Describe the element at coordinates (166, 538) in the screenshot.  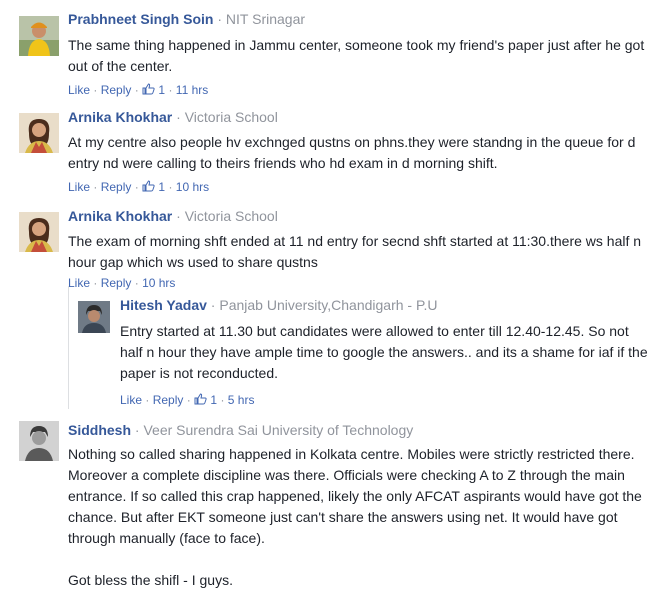
I see `comment-line: through manually (face to face).` at that location.